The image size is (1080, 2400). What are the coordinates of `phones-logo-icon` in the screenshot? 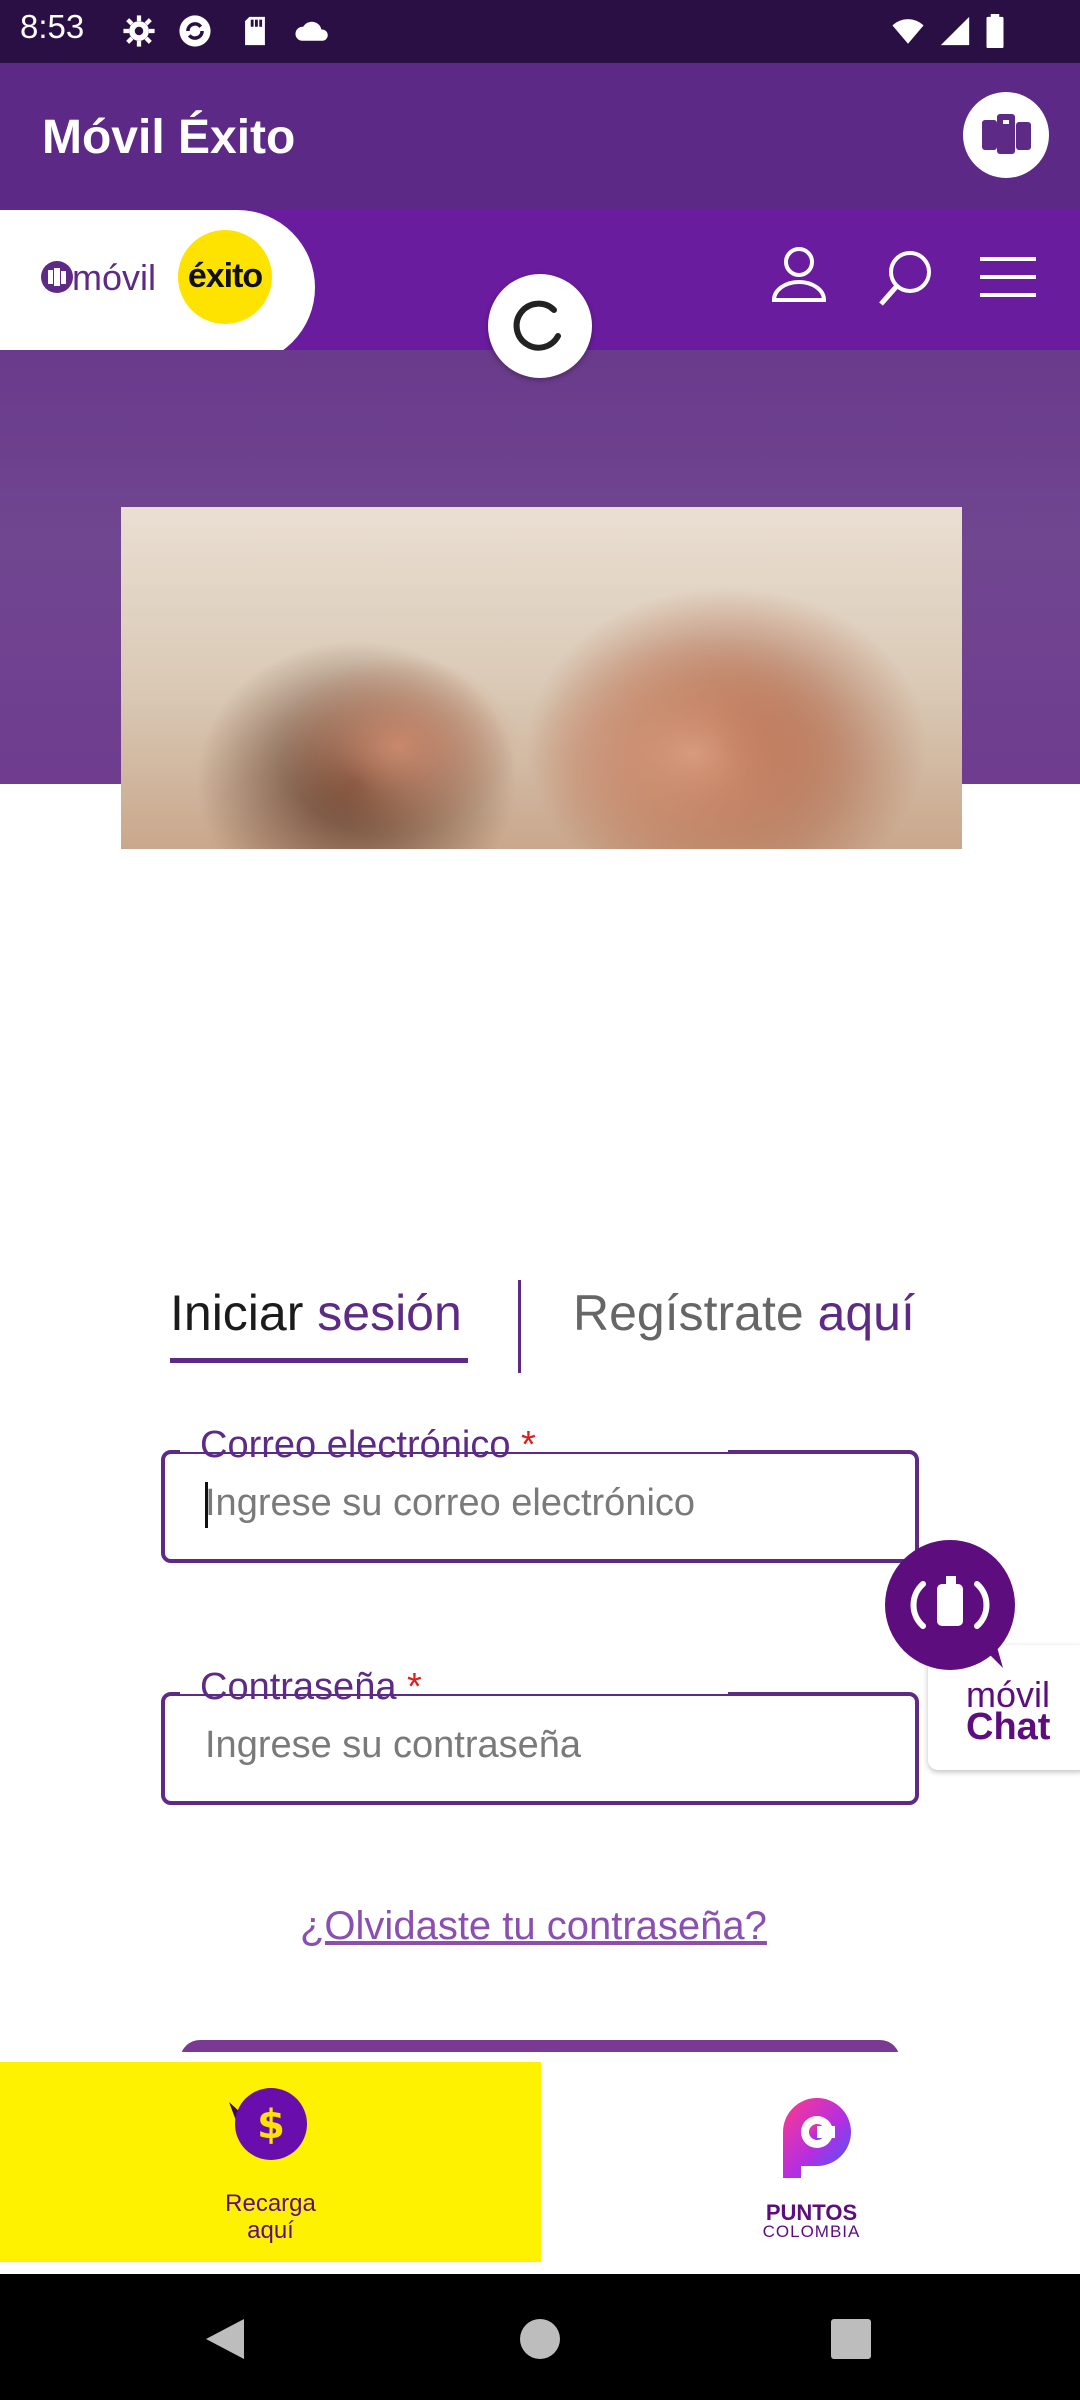 It's located at (1006, 134).